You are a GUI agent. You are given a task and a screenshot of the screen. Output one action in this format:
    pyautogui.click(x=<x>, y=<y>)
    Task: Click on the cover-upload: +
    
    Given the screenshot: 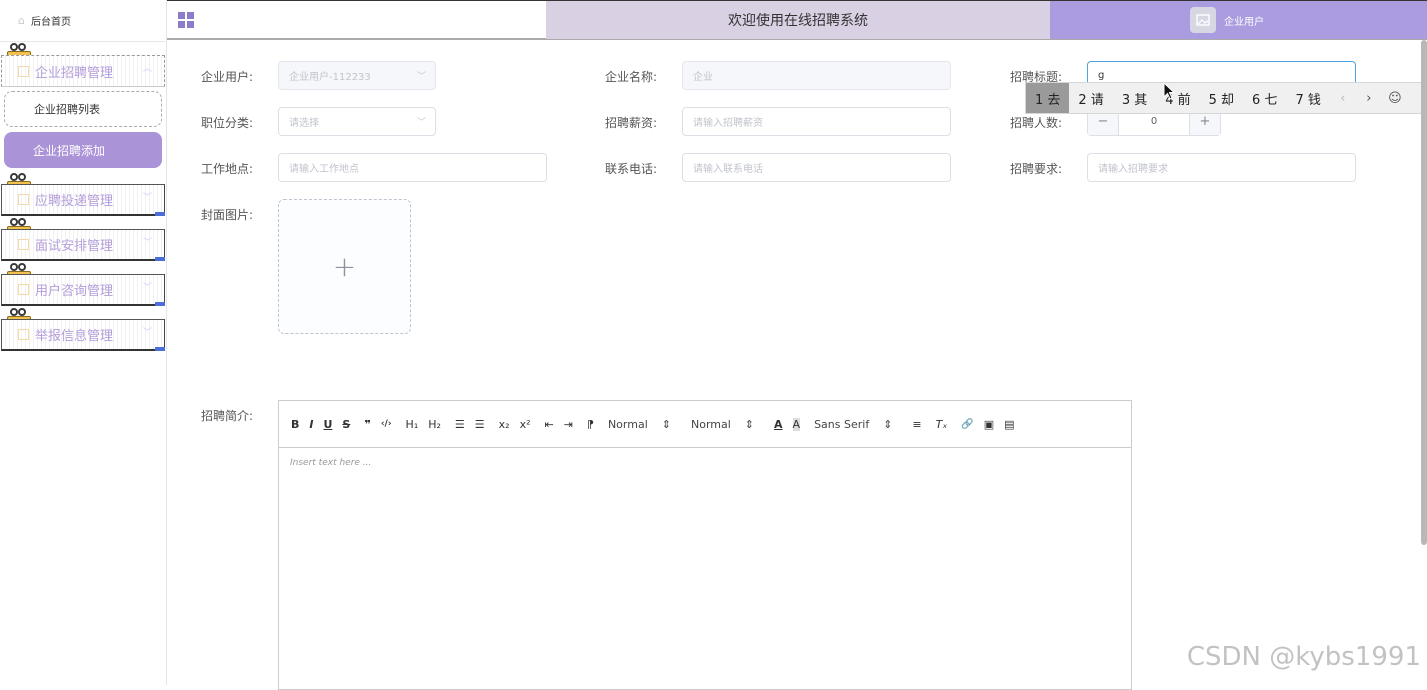 What is the action you would take?
    pyautogui.click(x=344, y=266)
    